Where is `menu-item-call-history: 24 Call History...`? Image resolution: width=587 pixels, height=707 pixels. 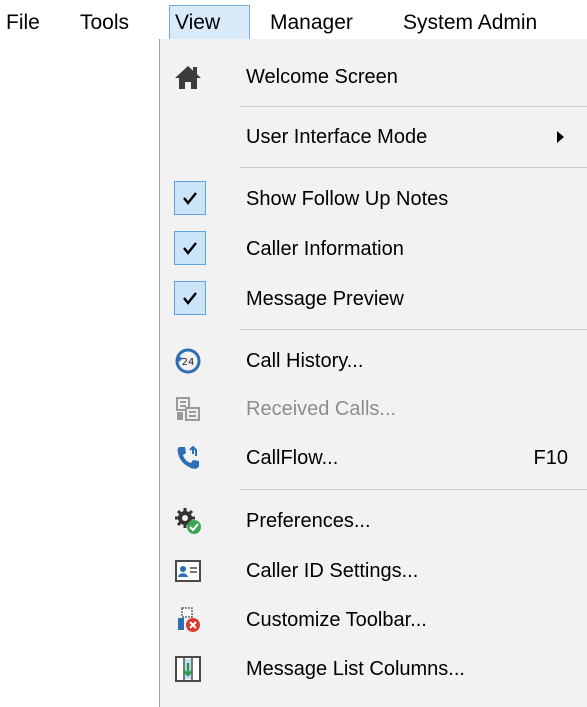
menu-item-call-history: 24 Call History... is located at coordinates (373, 361).